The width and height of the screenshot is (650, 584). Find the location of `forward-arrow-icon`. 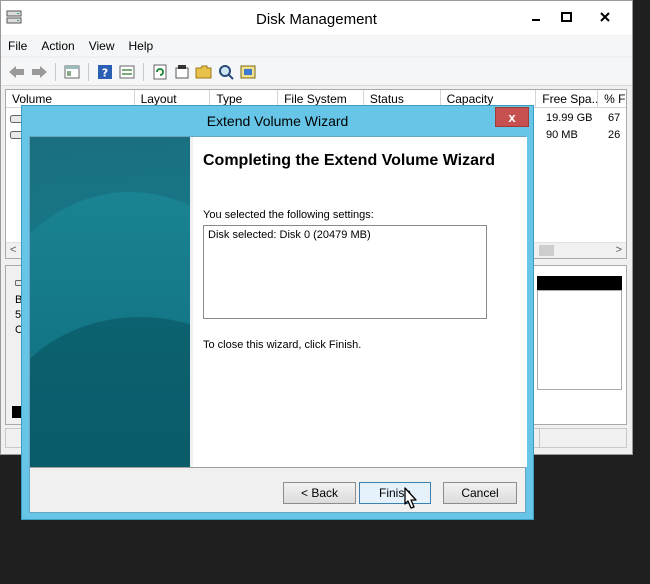

forward-arrow-icon is located at coordinates (39, 71).